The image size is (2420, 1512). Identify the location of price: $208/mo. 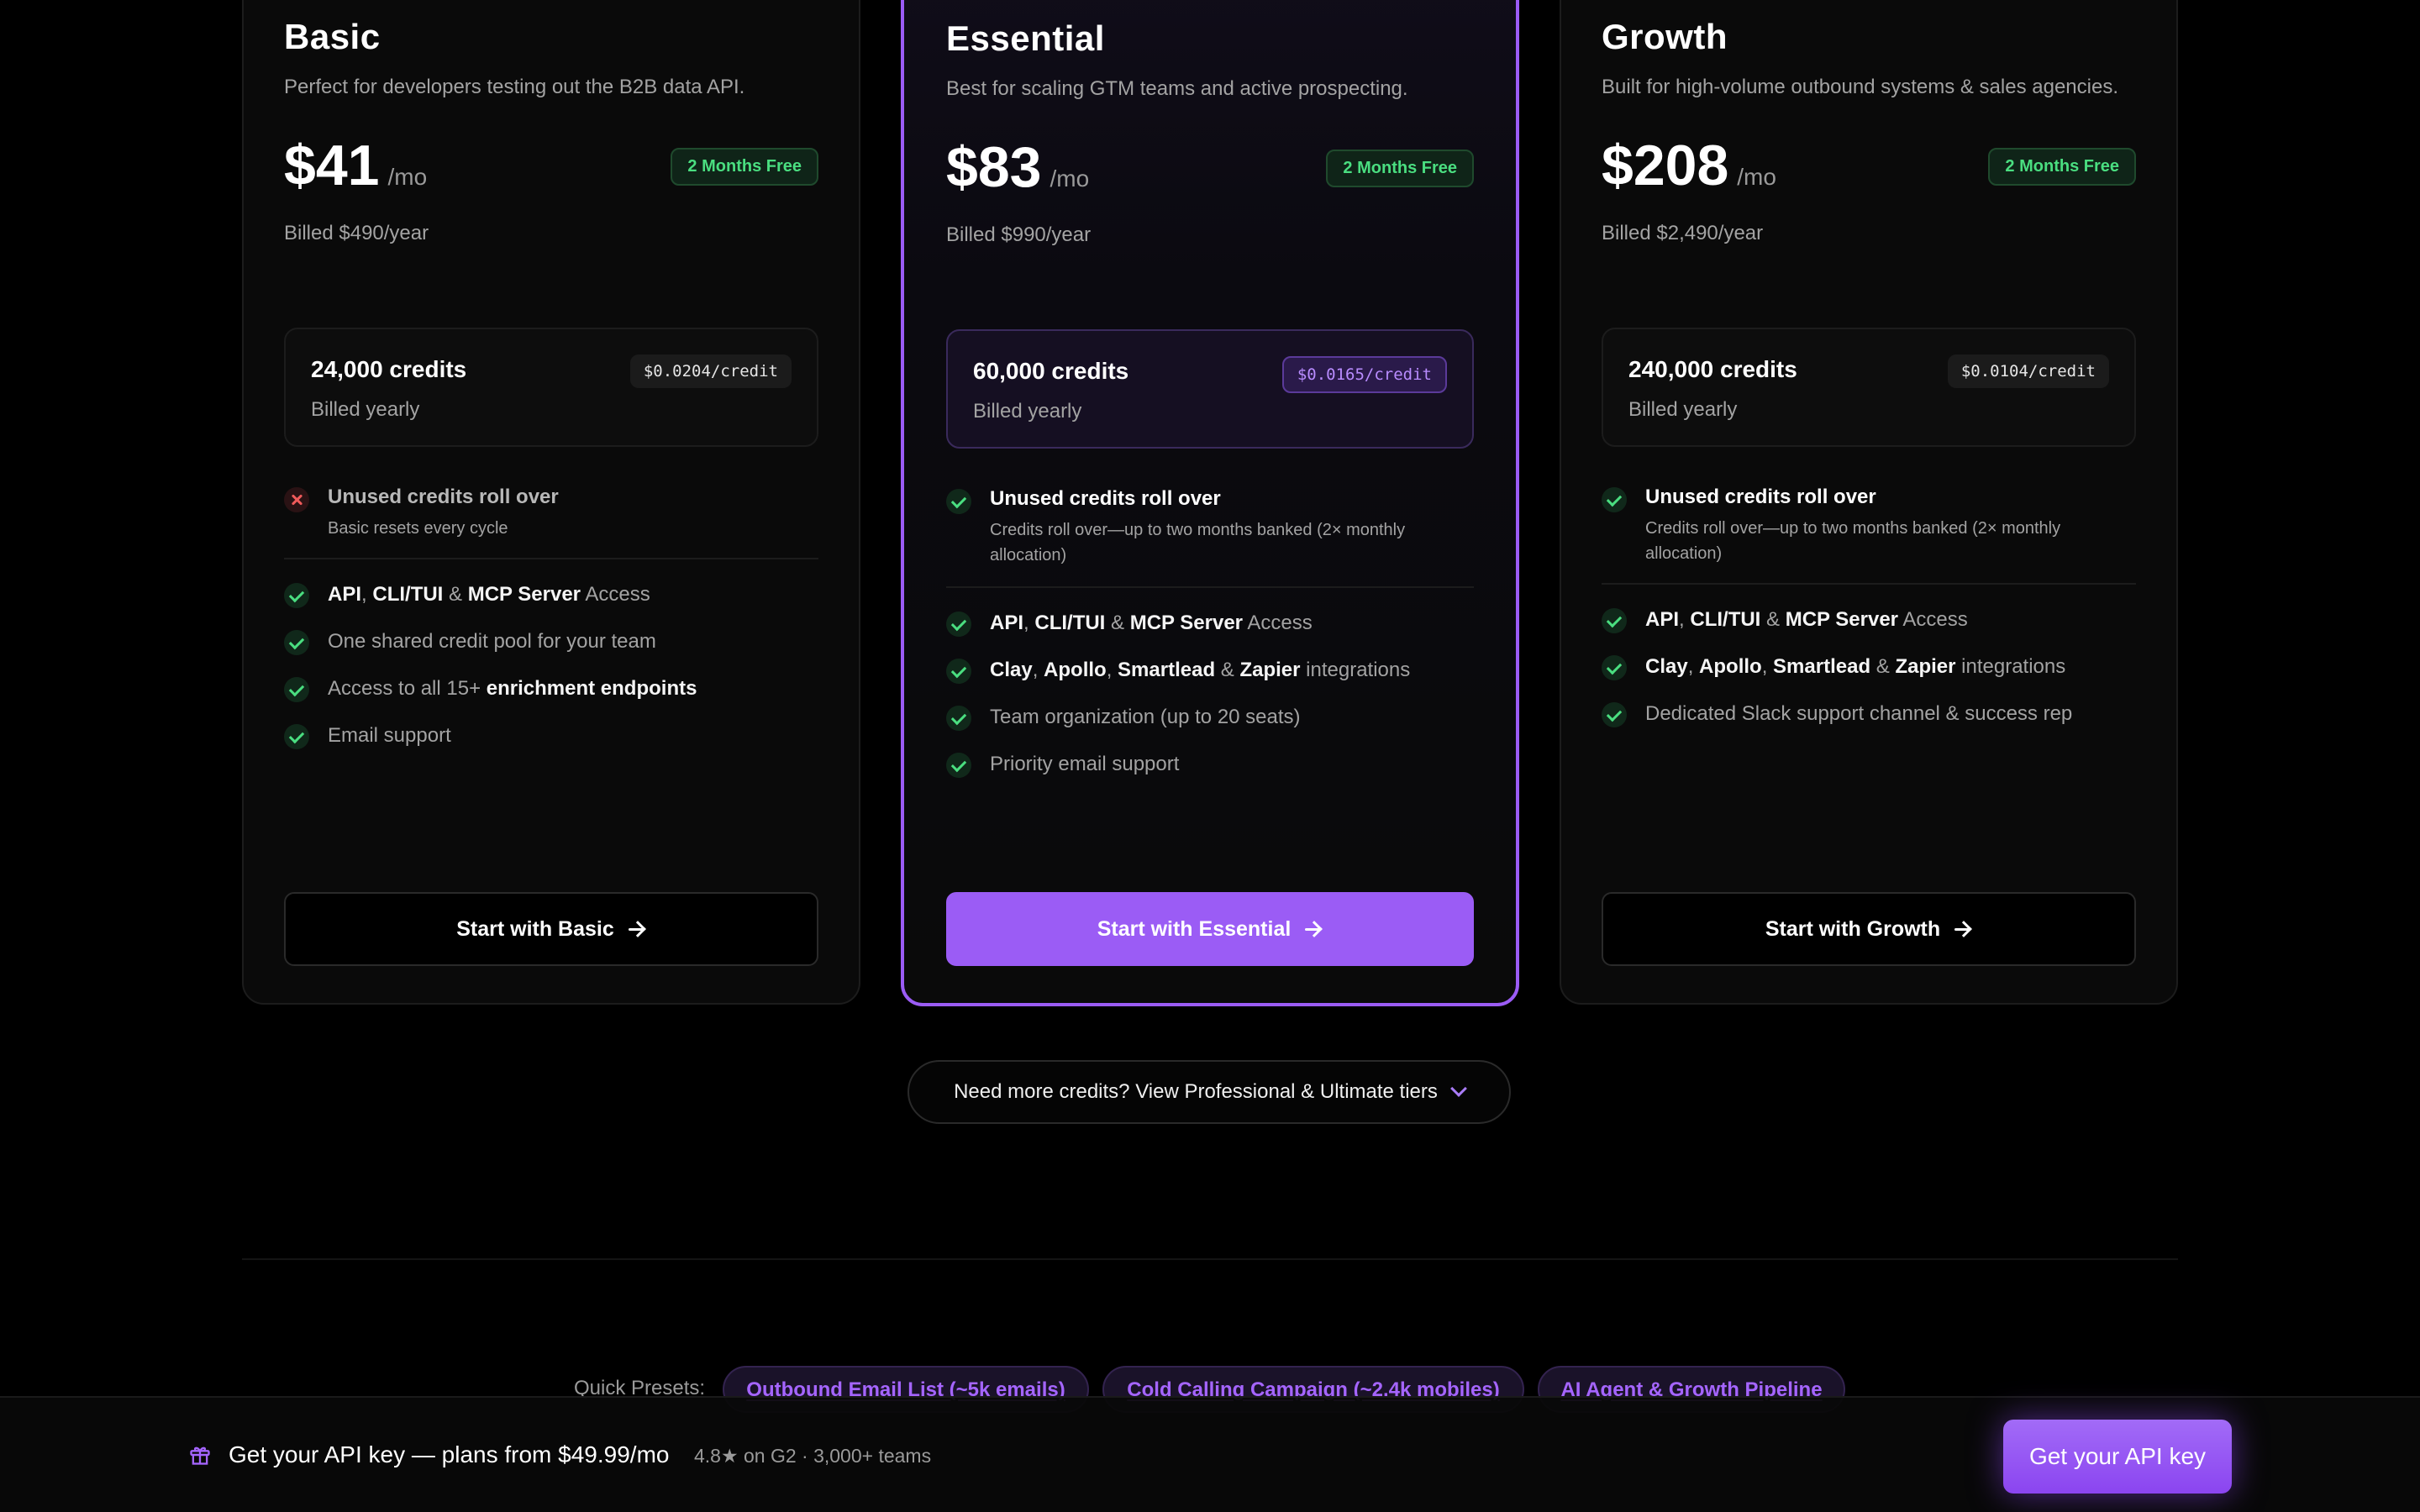
(1689, 165).